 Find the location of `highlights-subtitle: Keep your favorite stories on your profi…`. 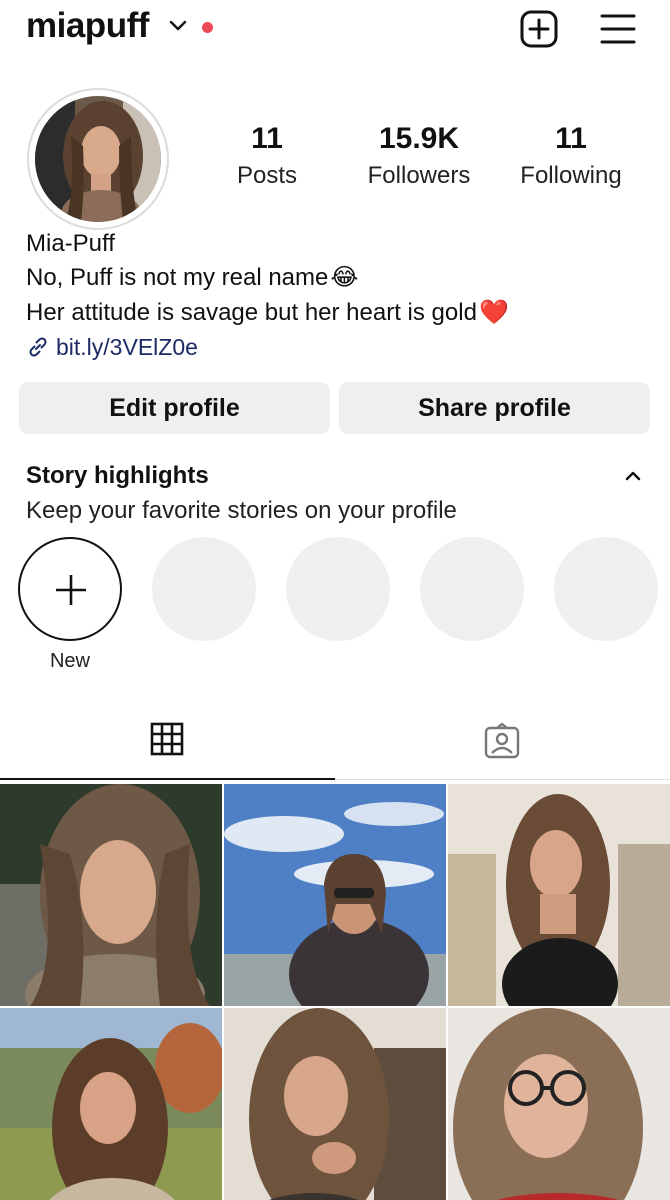

highlights-subtitle: Keep your favorite stories on your profi… is located at coordinates (241, 510).